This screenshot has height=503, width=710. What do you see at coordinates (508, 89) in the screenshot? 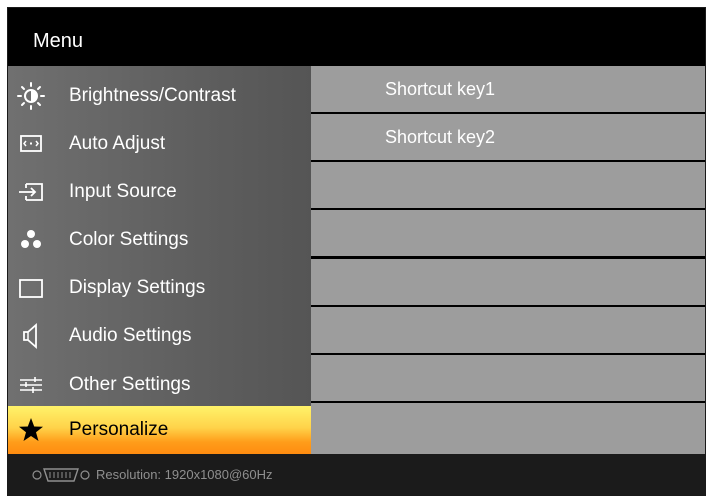
I see `submenu-item-shortcut-key1: Shortcut key1` at bounding box center [508, 89].